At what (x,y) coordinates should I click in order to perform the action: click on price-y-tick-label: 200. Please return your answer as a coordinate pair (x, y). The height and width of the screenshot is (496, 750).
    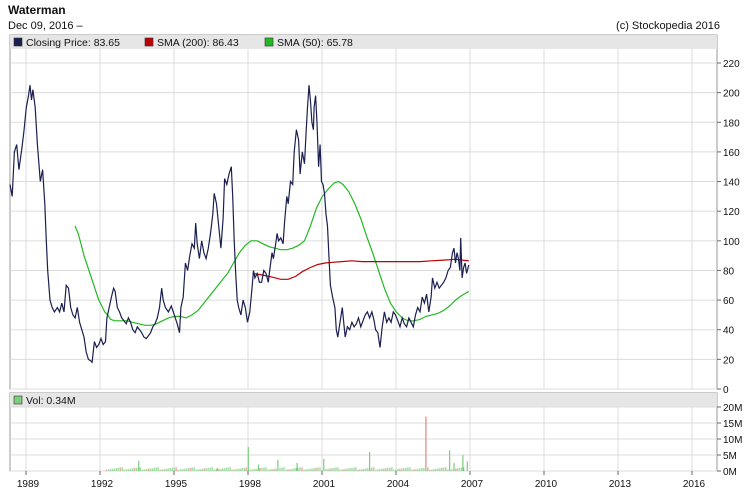
    Looking at the image, I should click on (731, 94).